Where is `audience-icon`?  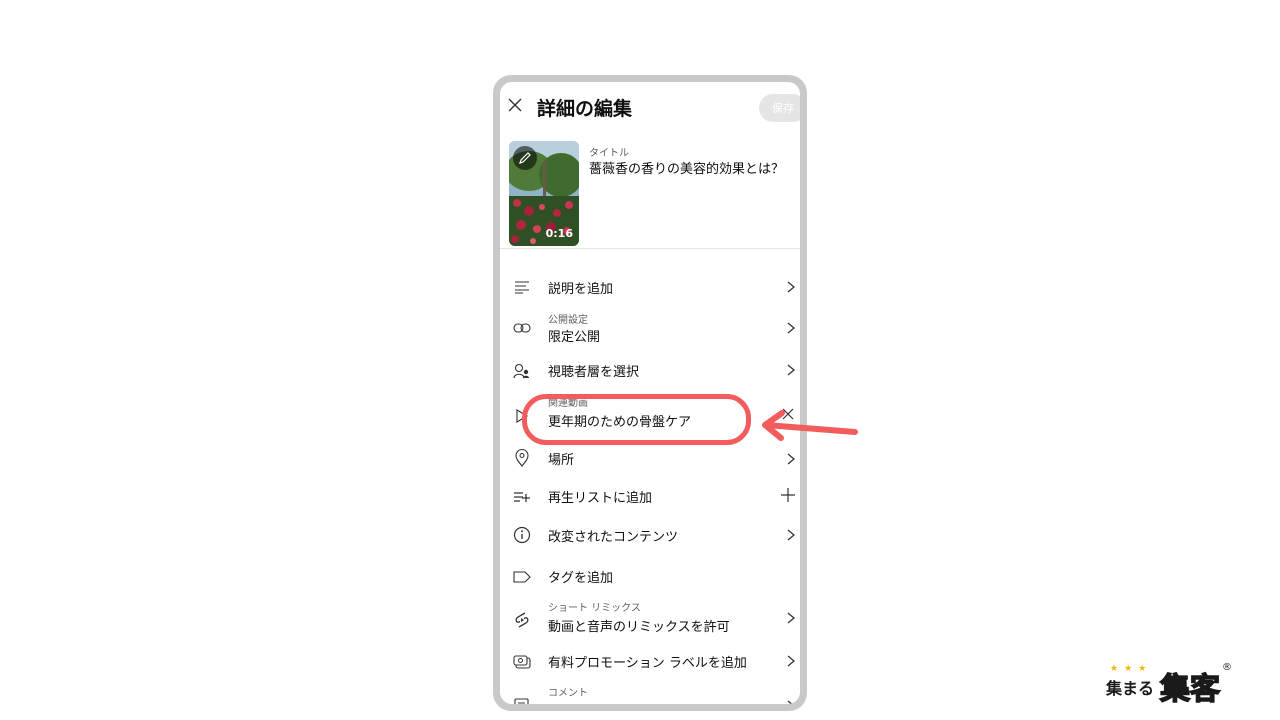
audience-icon is located at coordinates (522, 371).